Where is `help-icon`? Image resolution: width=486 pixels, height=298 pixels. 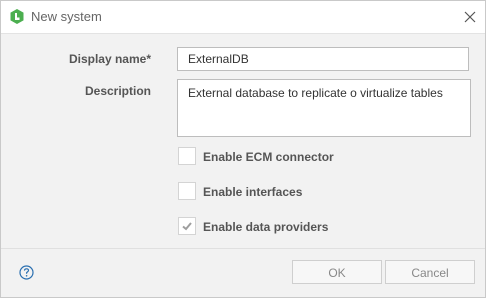
help-icon is located at coordinates (26, 272).